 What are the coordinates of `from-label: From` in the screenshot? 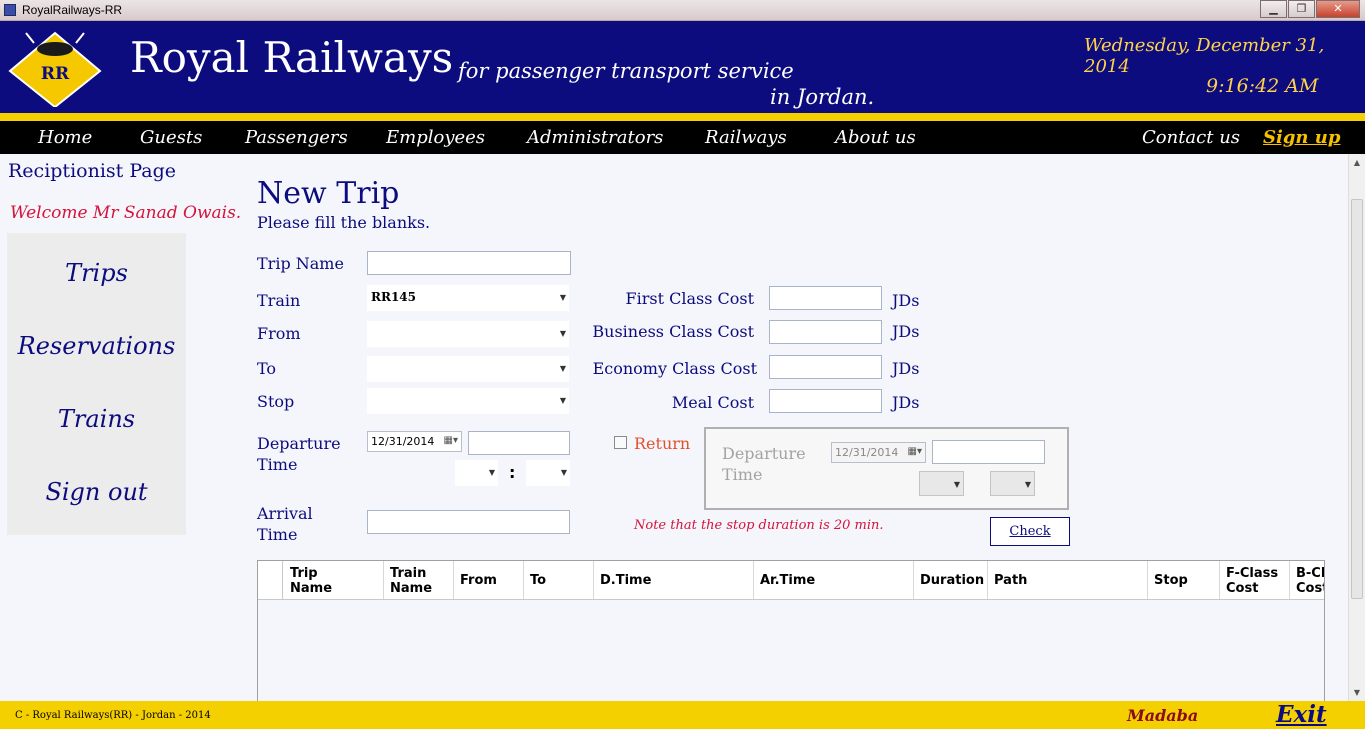 It's located at (279, 333).